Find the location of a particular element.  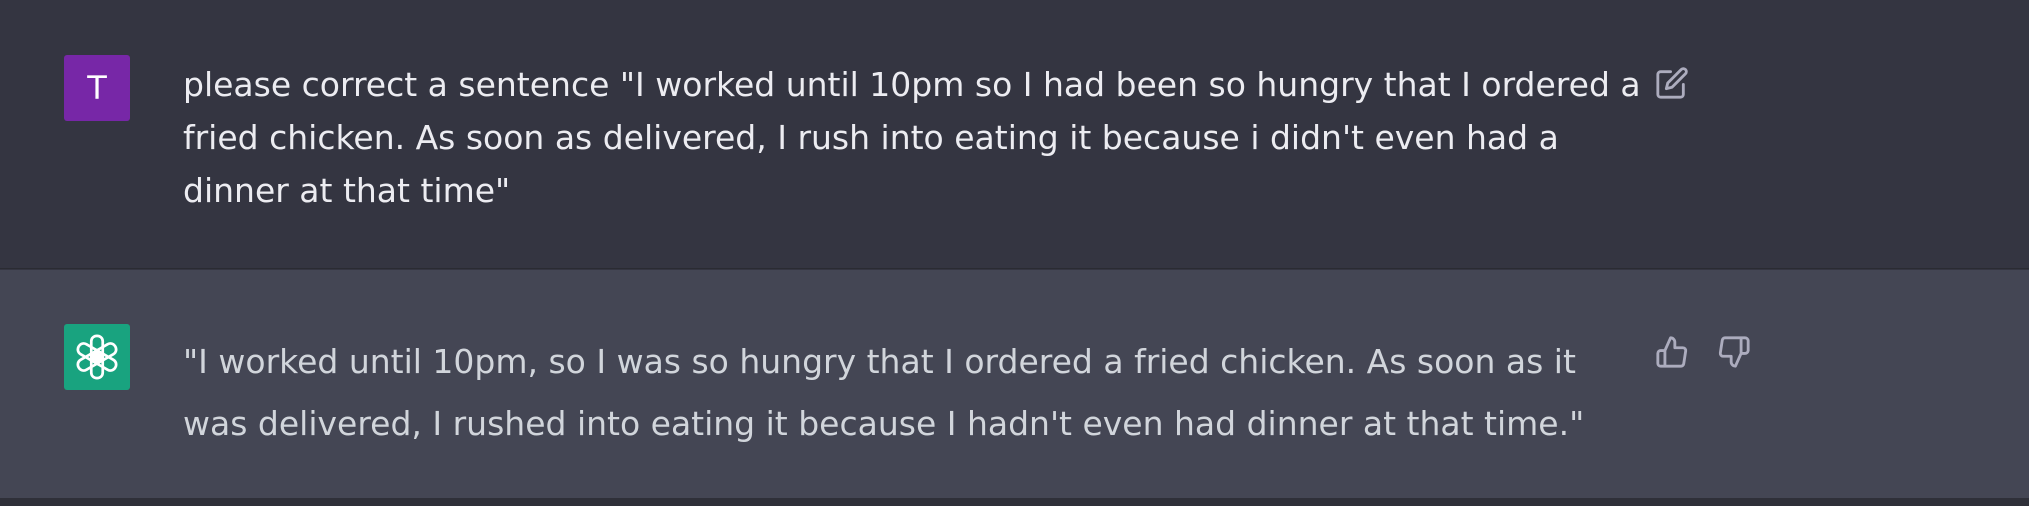

edit-message-button is located at coordinates (1672, 83).